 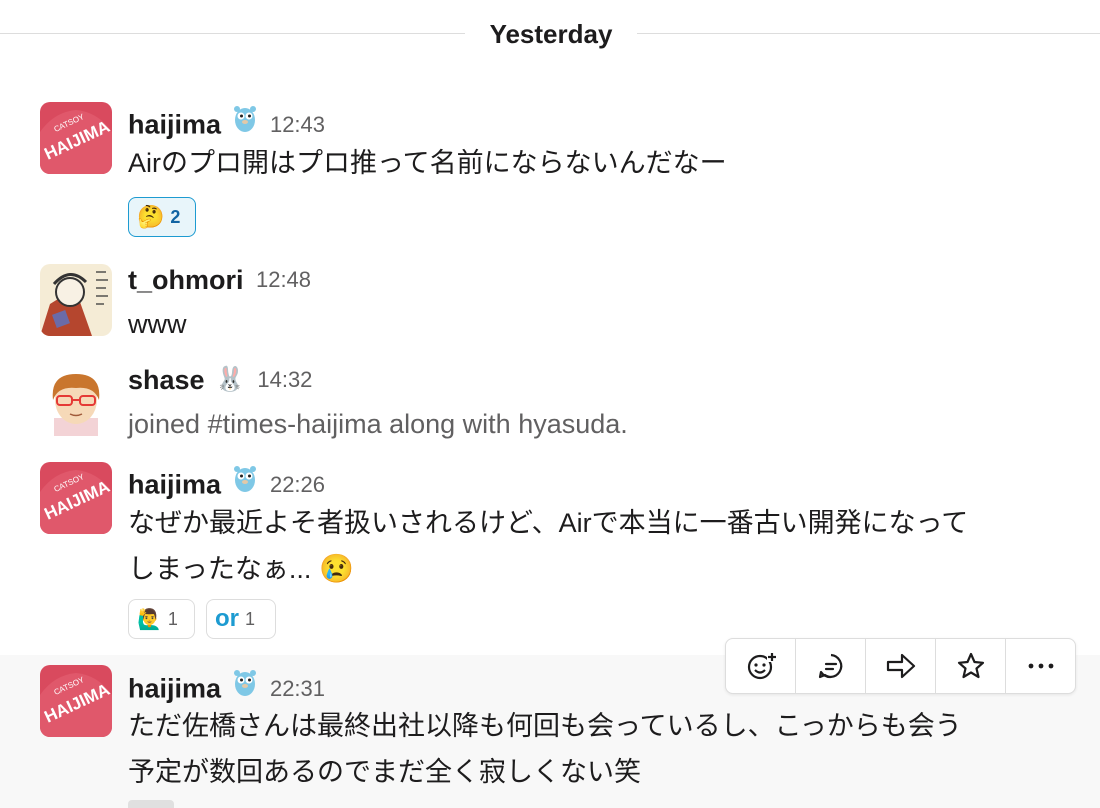 I want to click on message-header: t_ohmori 12:48, so click(x=219, y=280).